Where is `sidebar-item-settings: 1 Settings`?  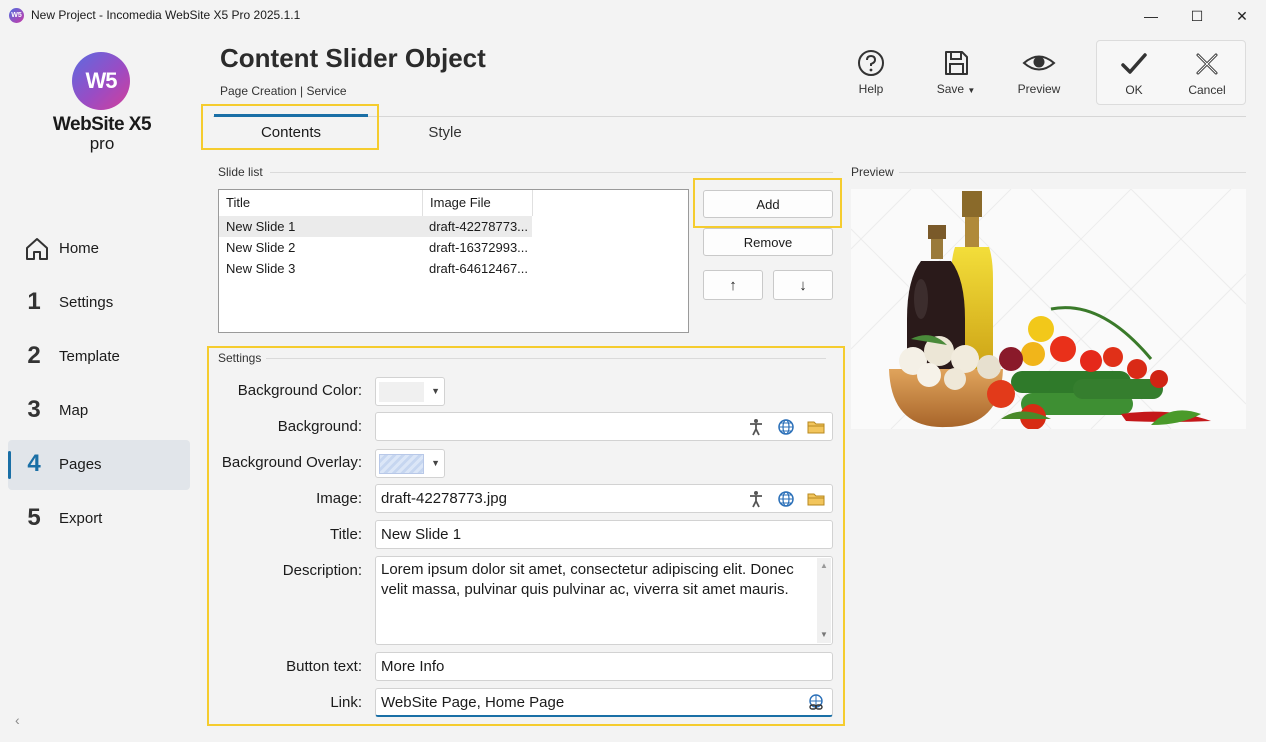 sidebar-item-settings: 1 Settings is located at coordinates (99, 303).